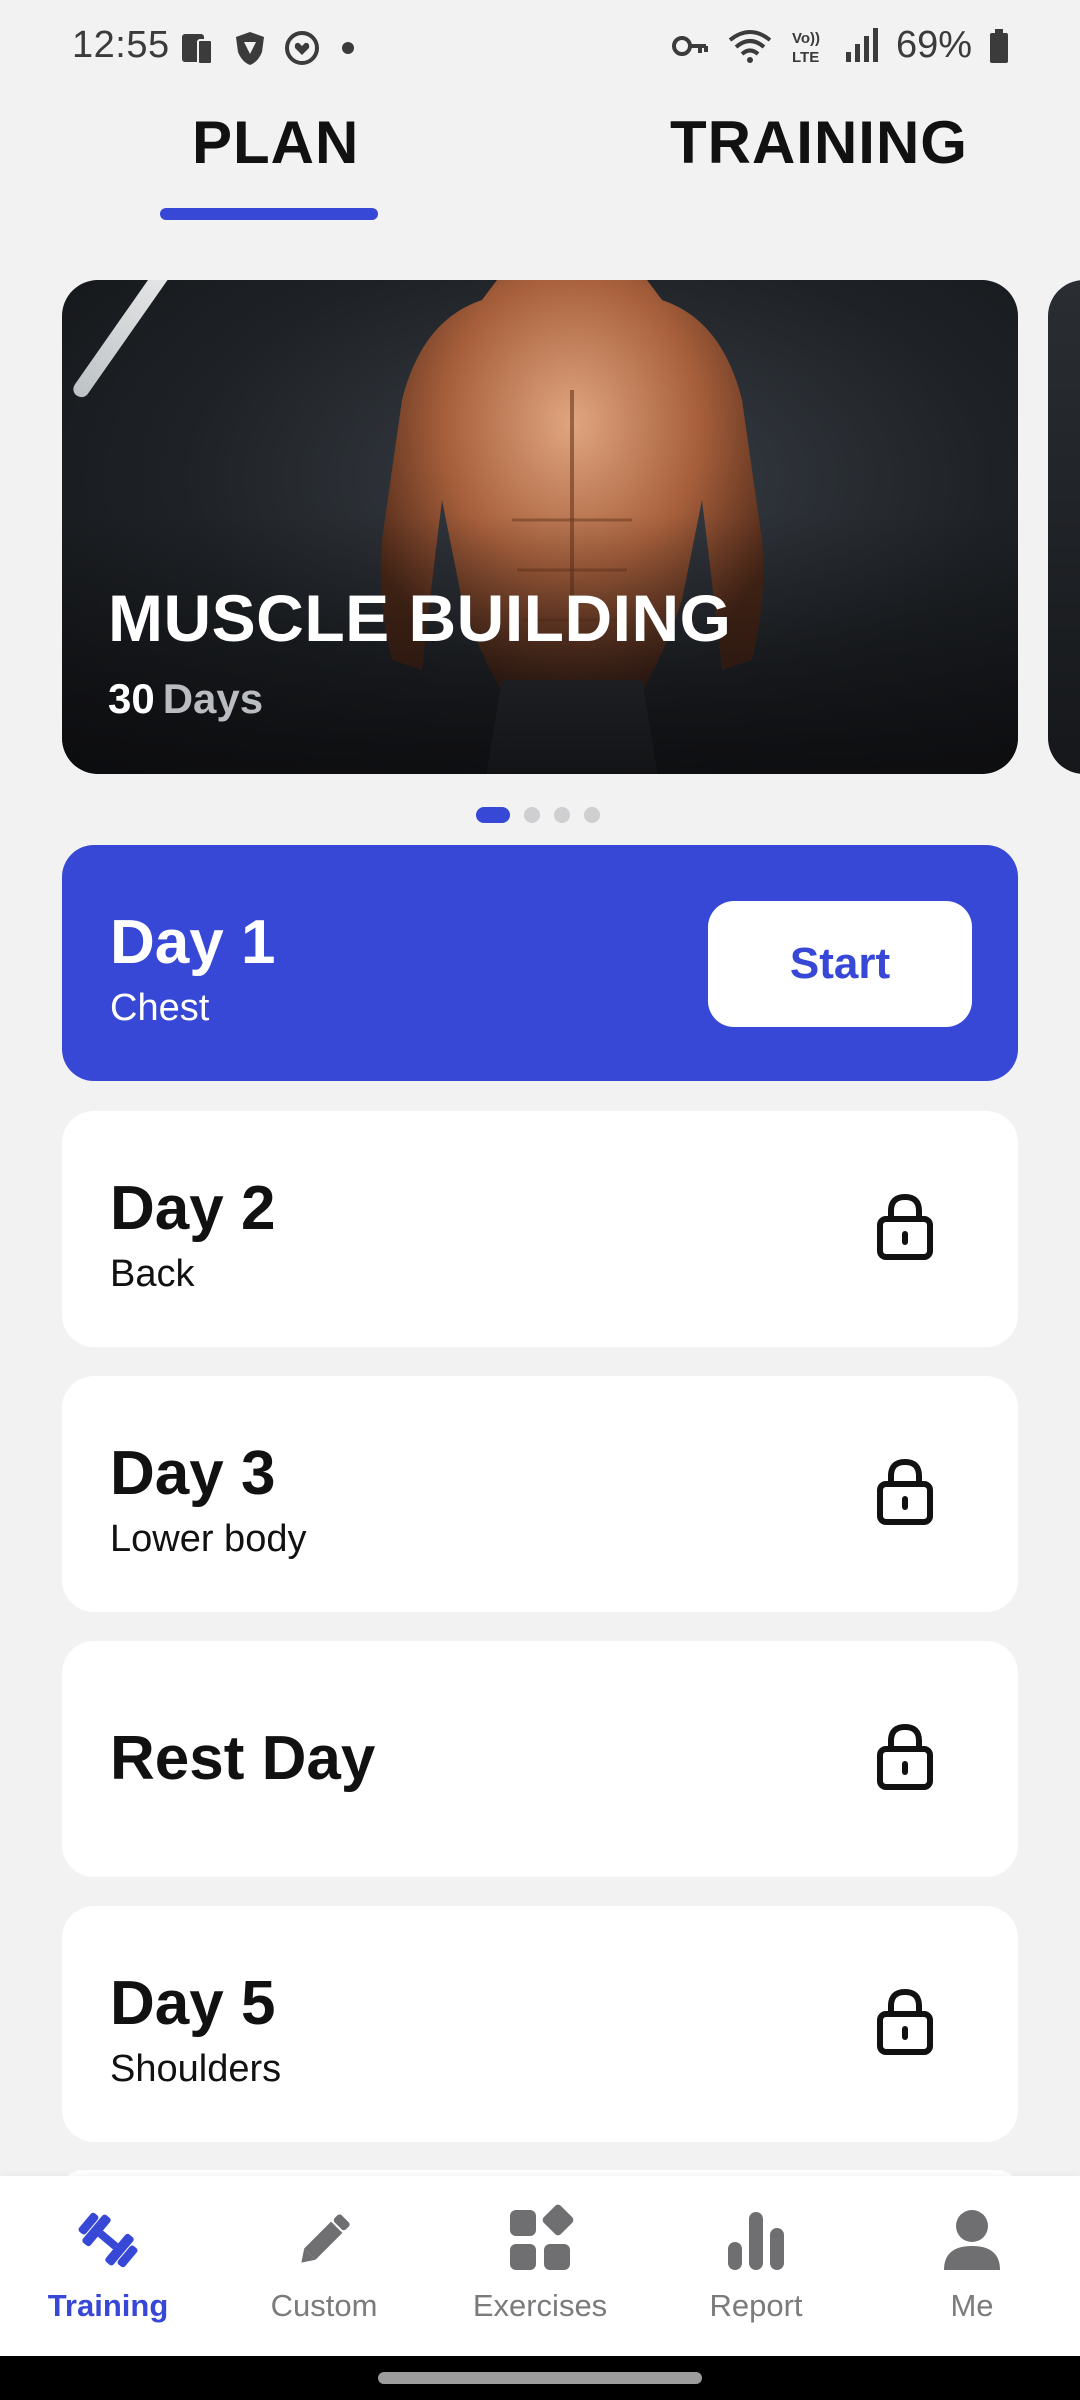 The image size is (1080, 2400). I want to click on system-gesture-bar, so click(540, 2378).